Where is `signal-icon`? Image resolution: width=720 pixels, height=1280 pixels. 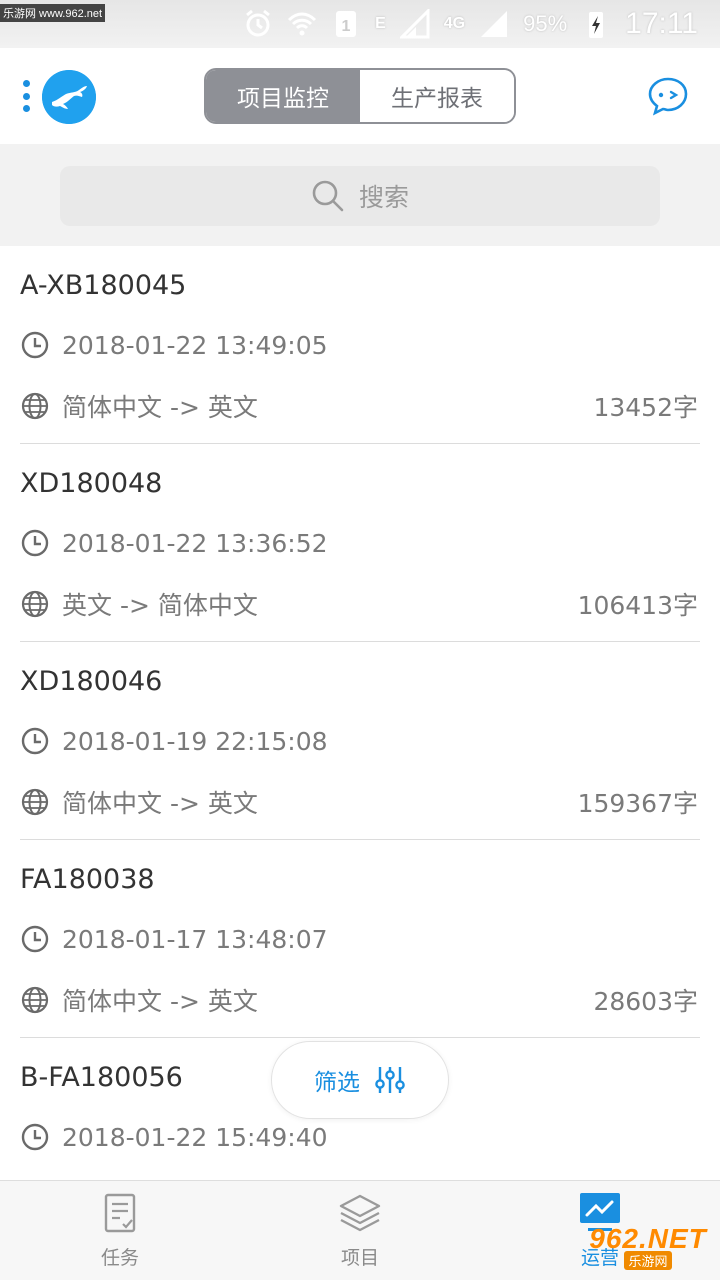
signal-icon is located at coordinates (414, 24).